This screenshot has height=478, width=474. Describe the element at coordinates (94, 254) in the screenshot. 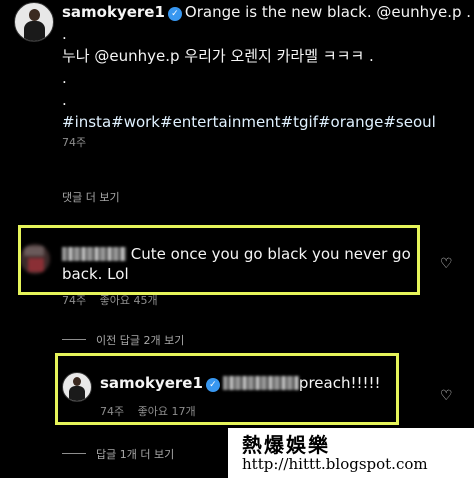

I see `blurred-username` at that location.